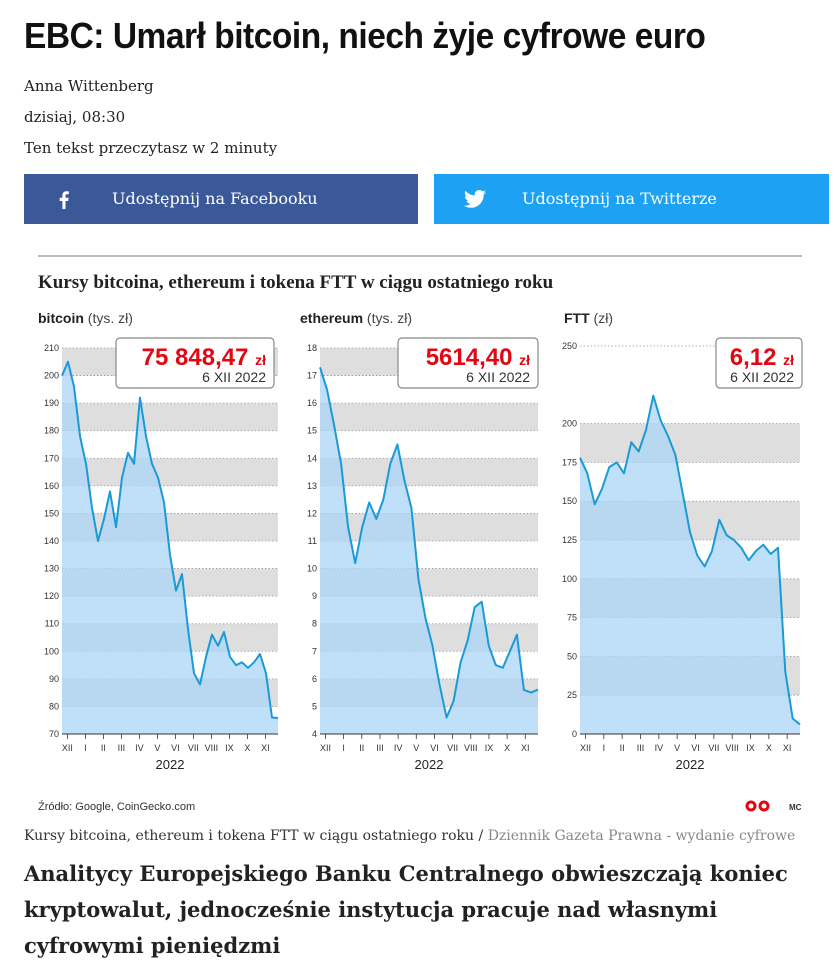  I want to click on y-tick-label: 6, so click(314, 679).